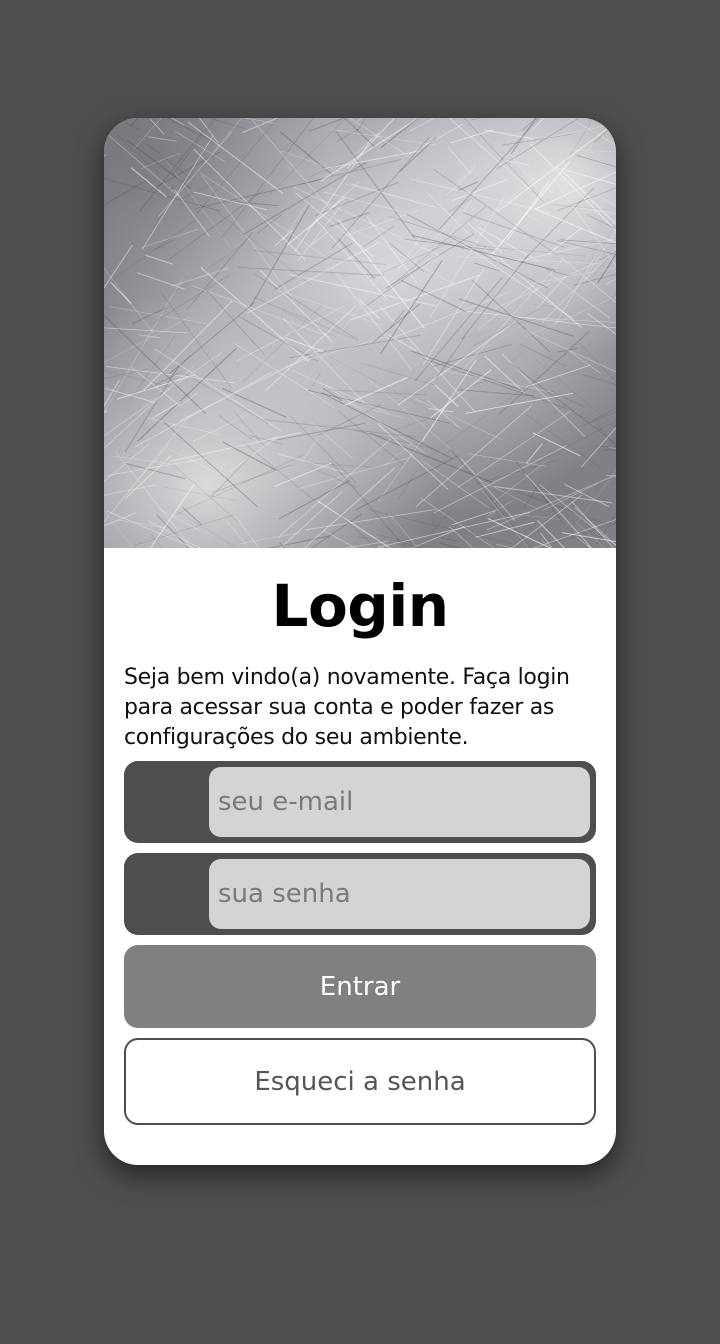 Image resolution: width=720 pixels, height=1344 pixels. Describe the element at coordinates (360, 986) in the screenshot. I see `login-button: Entrar` at that location.